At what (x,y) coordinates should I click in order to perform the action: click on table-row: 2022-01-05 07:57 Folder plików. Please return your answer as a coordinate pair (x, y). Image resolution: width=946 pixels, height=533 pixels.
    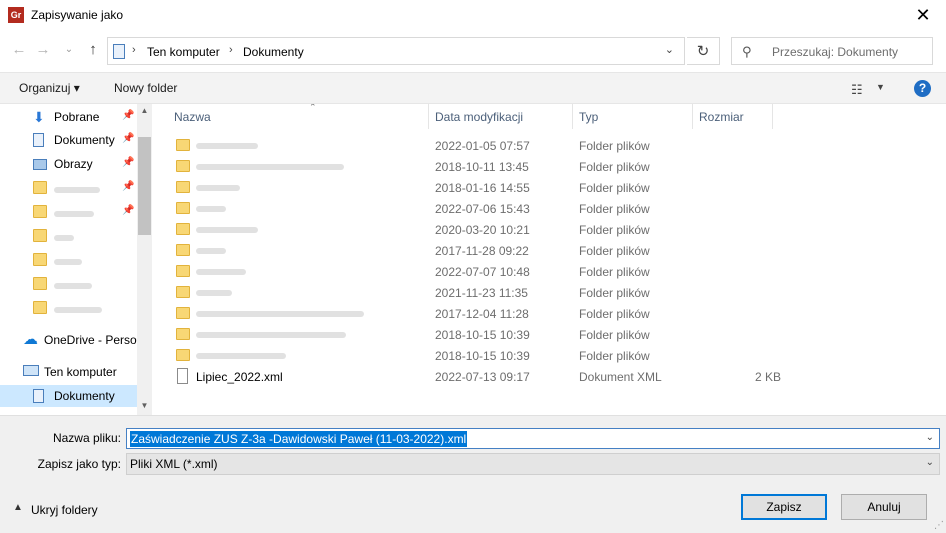
    Looking at the image, I should click on (553, 145).